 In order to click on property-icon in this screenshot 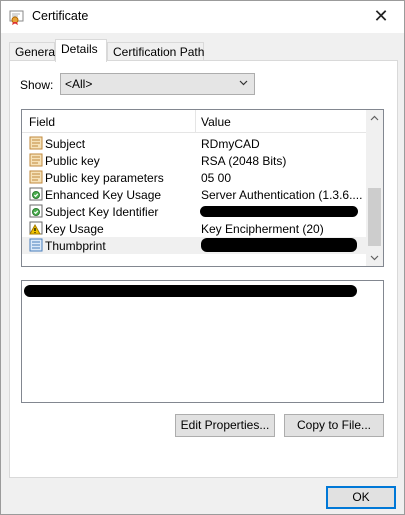, I will do `click(36, 245)`.